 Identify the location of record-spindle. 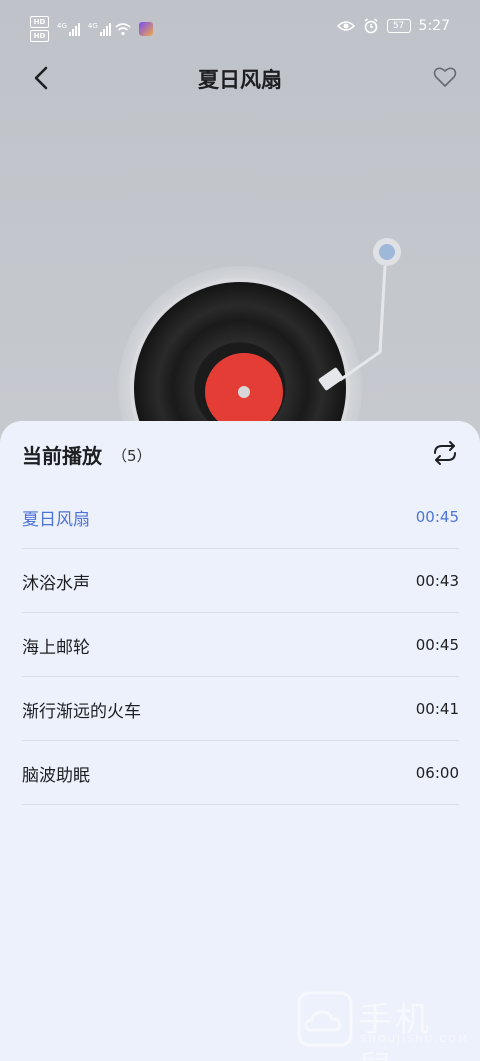
(244, 392).